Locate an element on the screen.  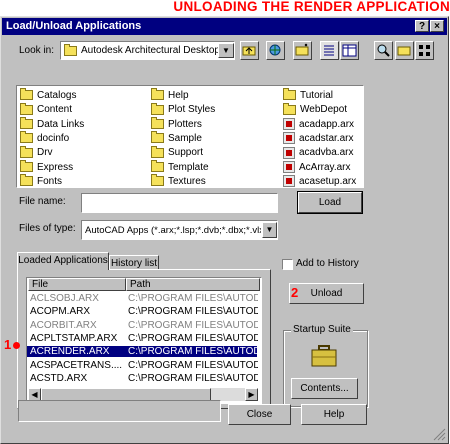
folder-item: Catalogs is located at coordinates (48, 95).